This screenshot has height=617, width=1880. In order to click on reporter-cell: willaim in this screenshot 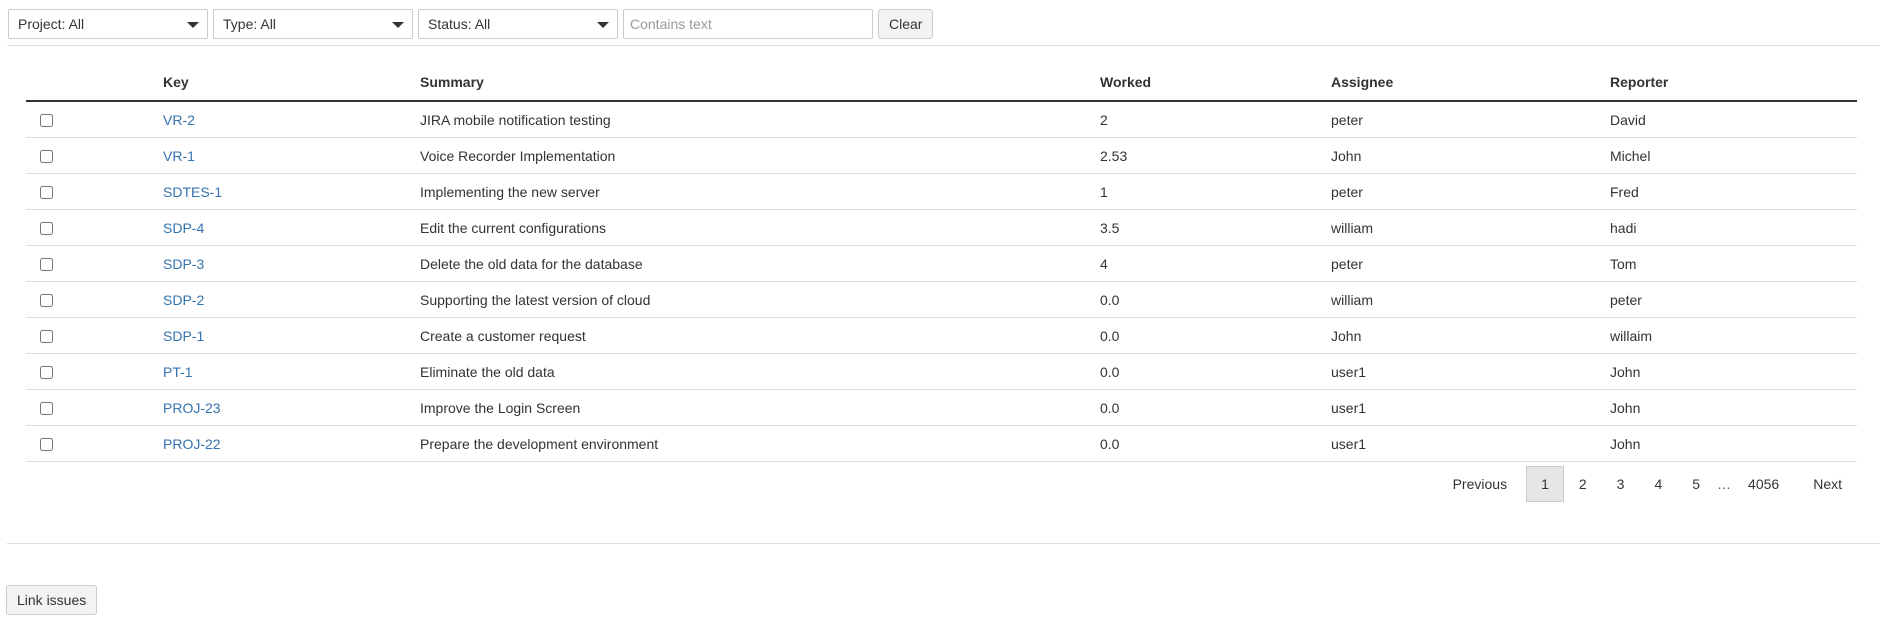, I will do `click(1733, 335)`.